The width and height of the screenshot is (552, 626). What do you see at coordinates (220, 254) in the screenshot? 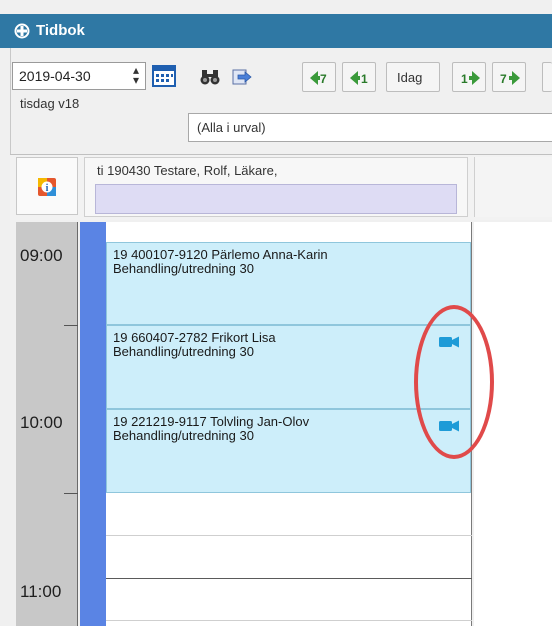
I see `appointment-patient: 19 400107-9120 Pärlemo Anna-Karin` at bounding box center [220, 254].